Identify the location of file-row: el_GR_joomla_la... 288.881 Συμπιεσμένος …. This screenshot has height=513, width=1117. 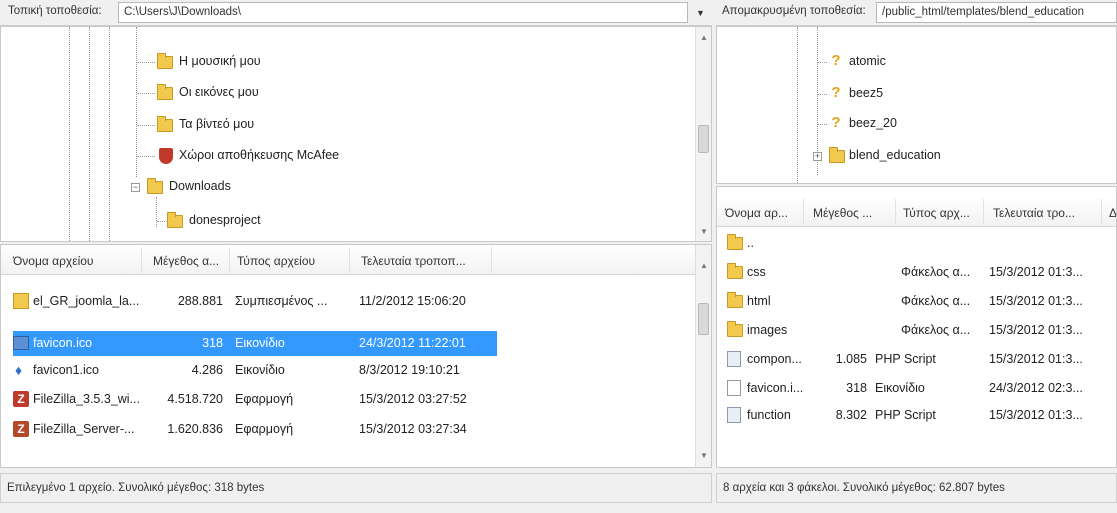
(348, 301).